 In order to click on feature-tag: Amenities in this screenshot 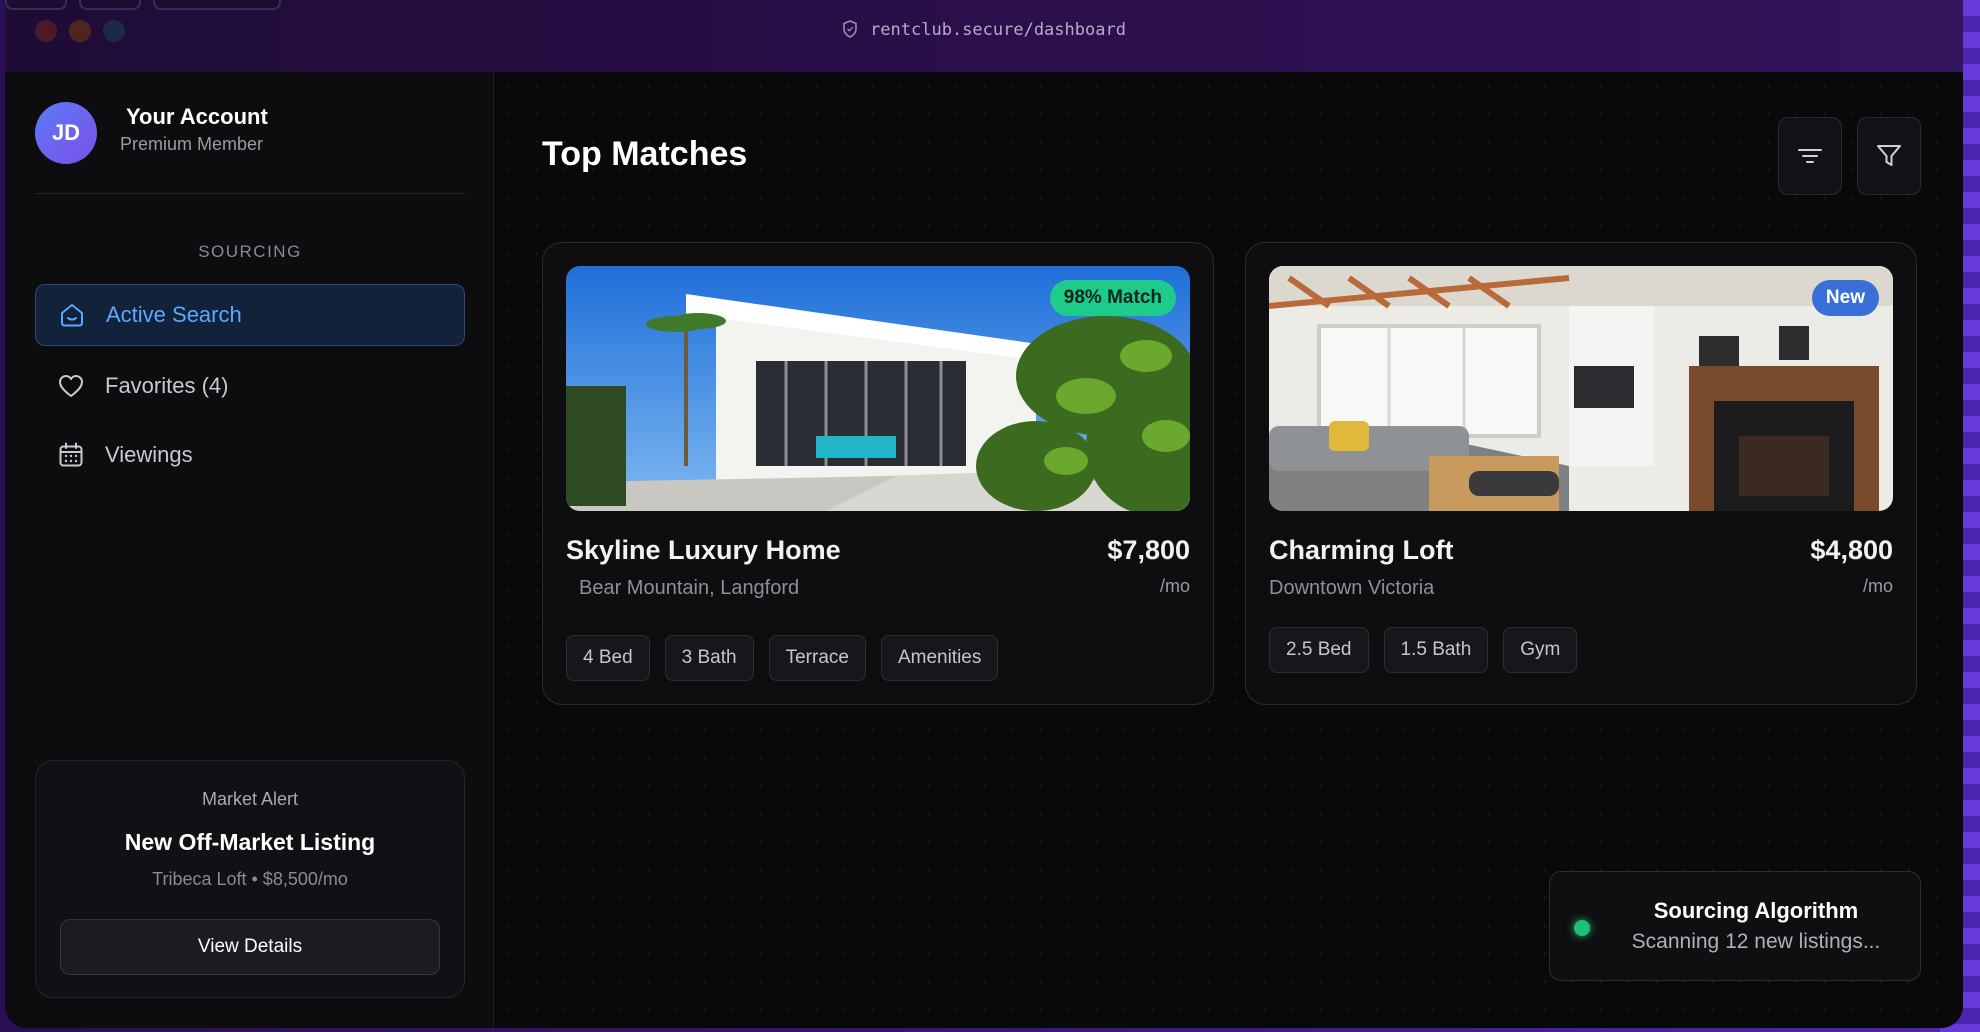, I will do `click(939, 658)`.